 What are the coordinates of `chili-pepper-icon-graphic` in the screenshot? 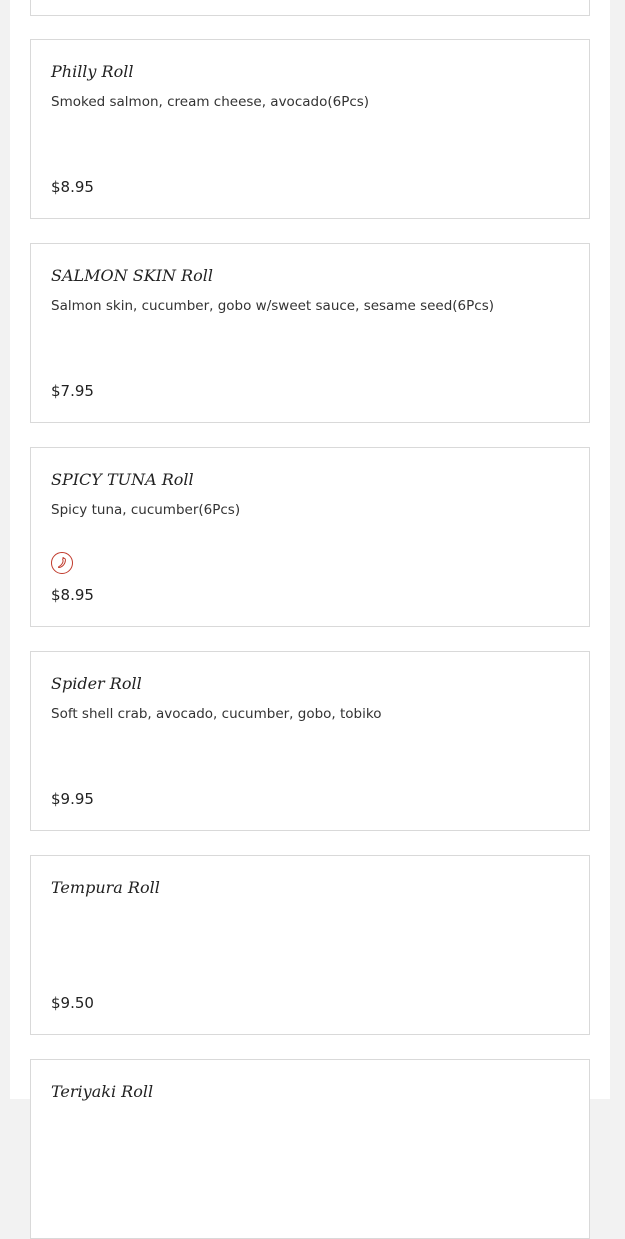 It's located at (61, 563).